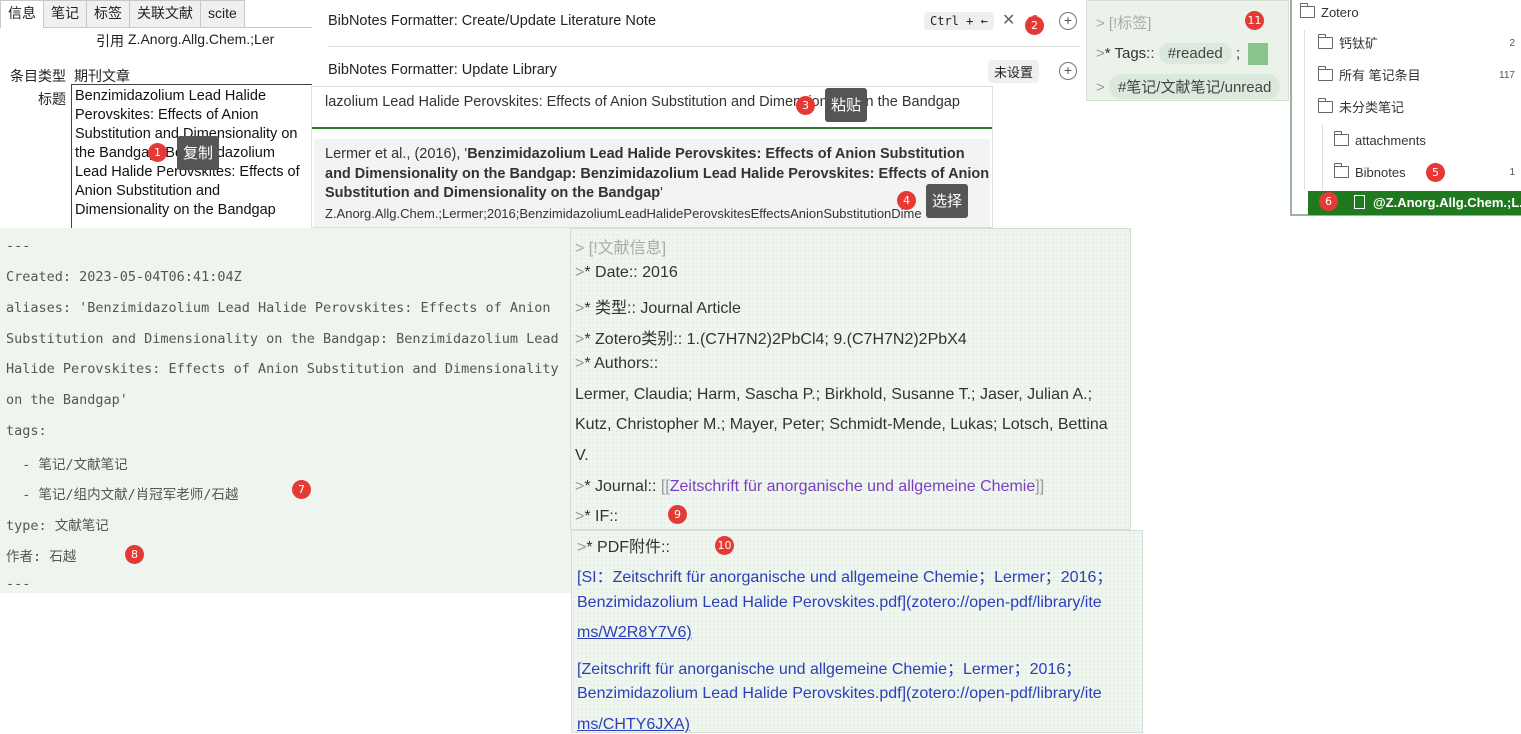  I want to click on tab-notes: 笔记, so click(65, 13).